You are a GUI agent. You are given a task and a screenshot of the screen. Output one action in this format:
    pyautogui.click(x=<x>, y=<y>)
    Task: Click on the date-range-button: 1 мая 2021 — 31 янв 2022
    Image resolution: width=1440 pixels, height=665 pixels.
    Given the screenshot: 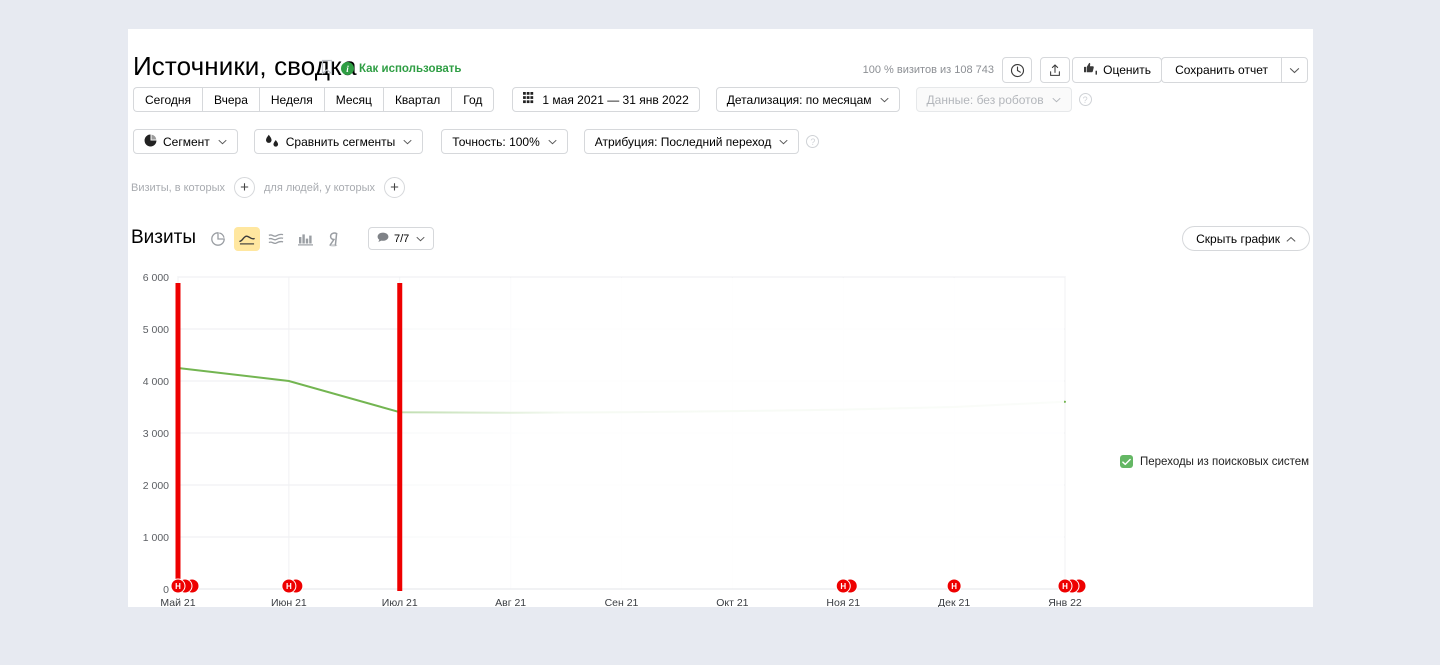 What is the action you would take?
    pyautogui.click(x=606, y=99)
    